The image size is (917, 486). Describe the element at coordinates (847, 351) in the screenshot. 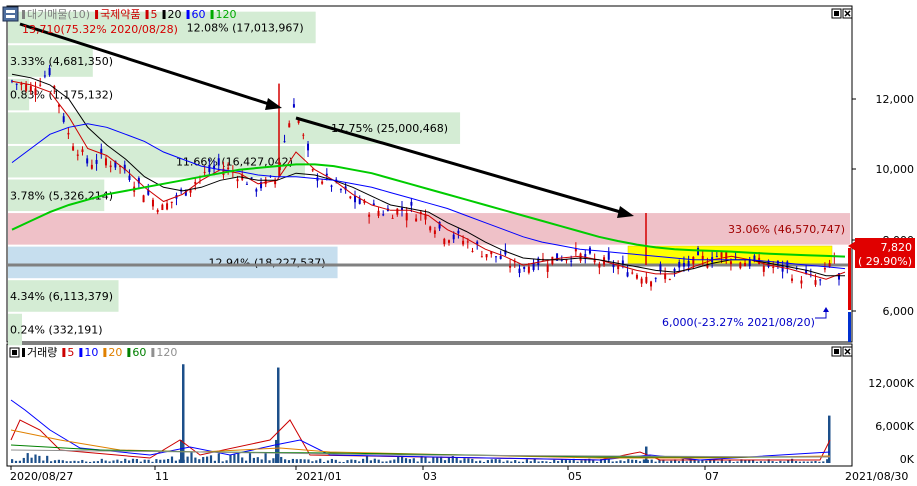

I see `volume-close-icon` at that location.